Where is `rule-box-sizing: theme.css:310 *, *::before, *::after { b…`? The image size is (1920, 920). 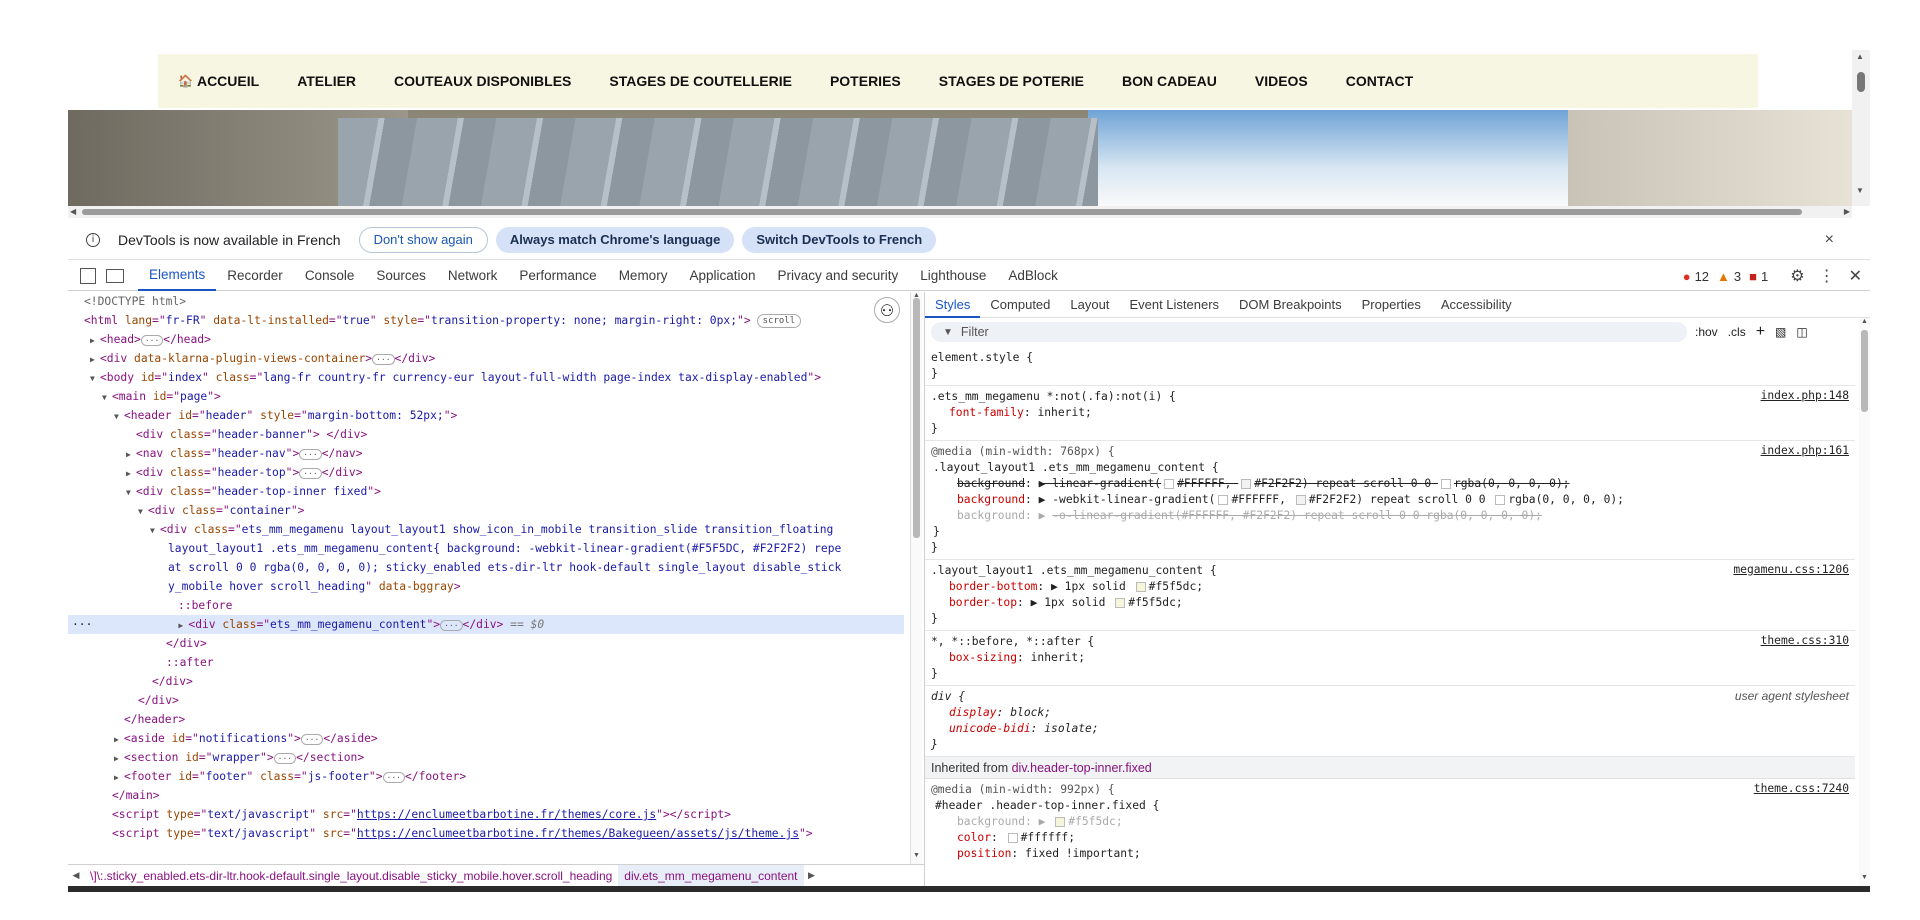 rule-box-sizing: theme.css:310 *, *::before, *::after { b… is located at coordinates (1390, 658).